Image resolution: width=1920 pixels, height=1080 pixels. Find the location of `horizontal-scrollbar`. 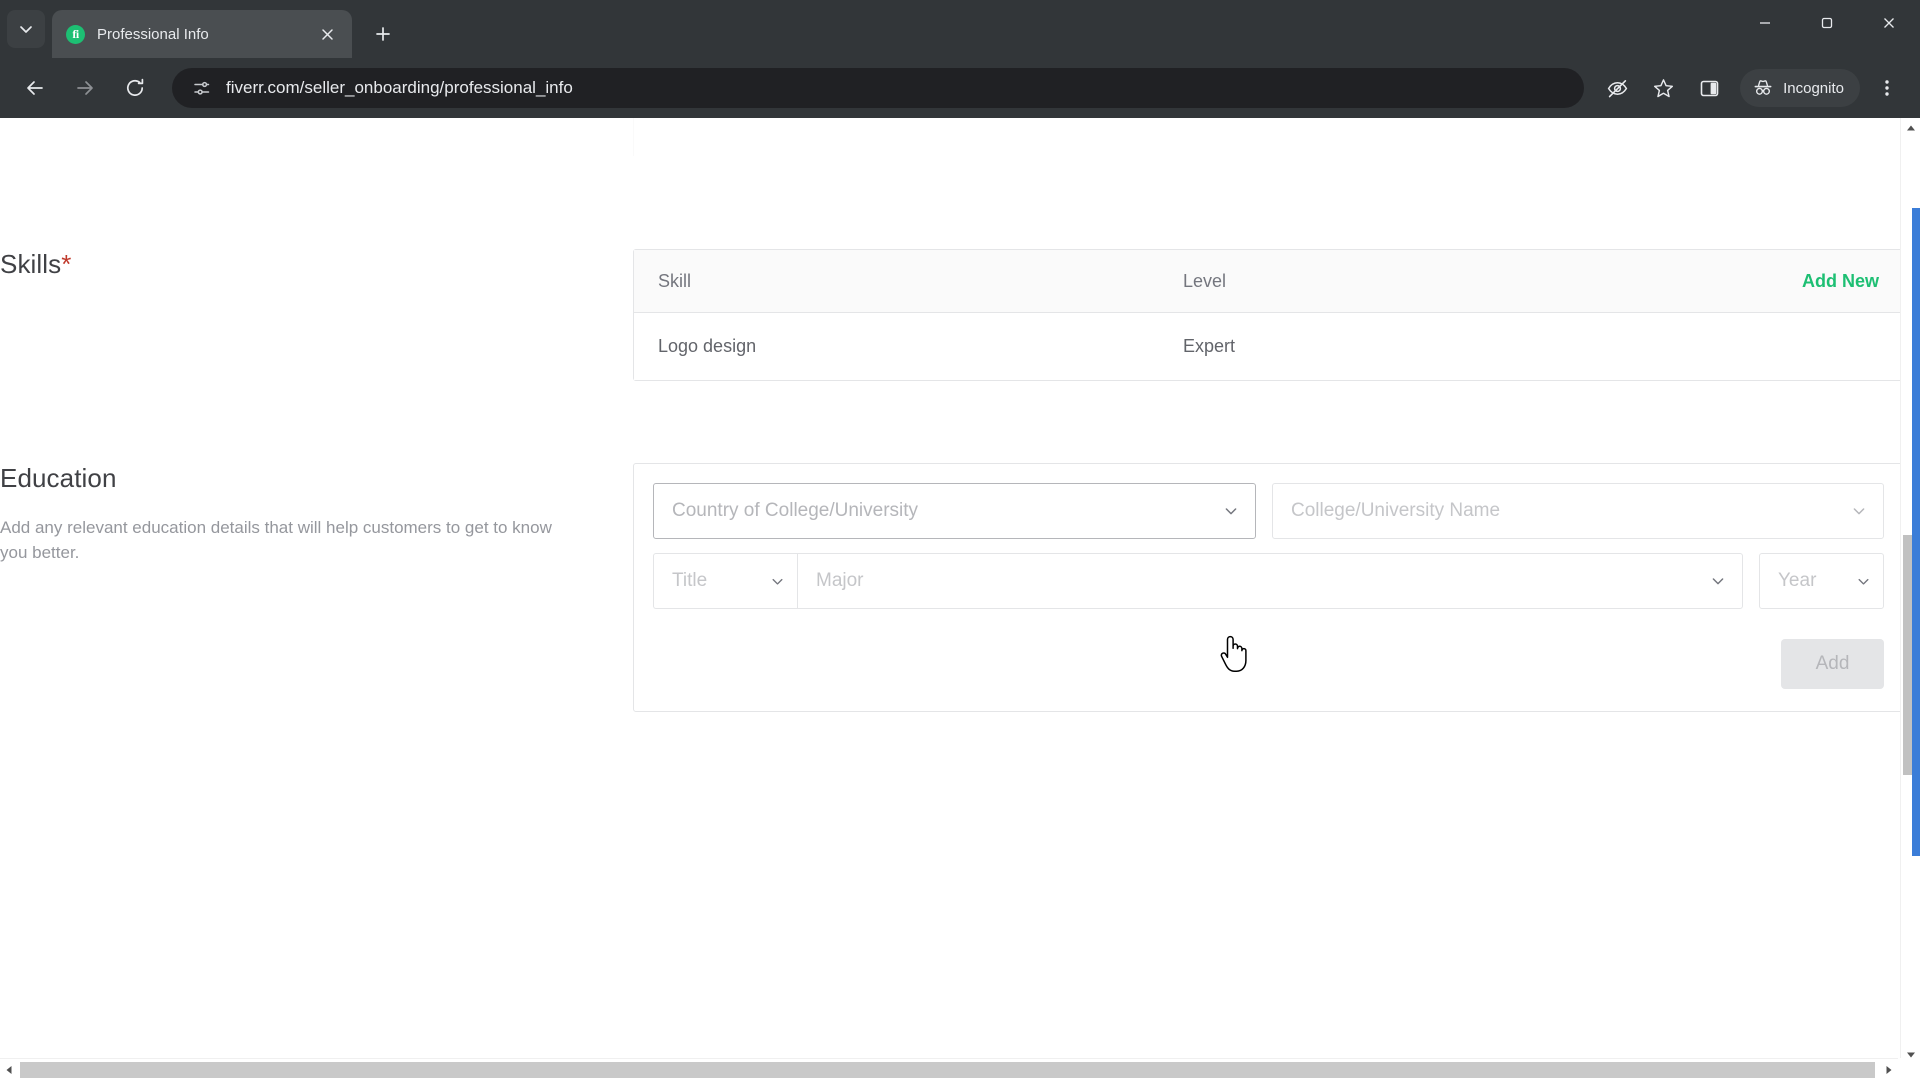

horizontal-scrollbar is located at coordinates (960, 1069).